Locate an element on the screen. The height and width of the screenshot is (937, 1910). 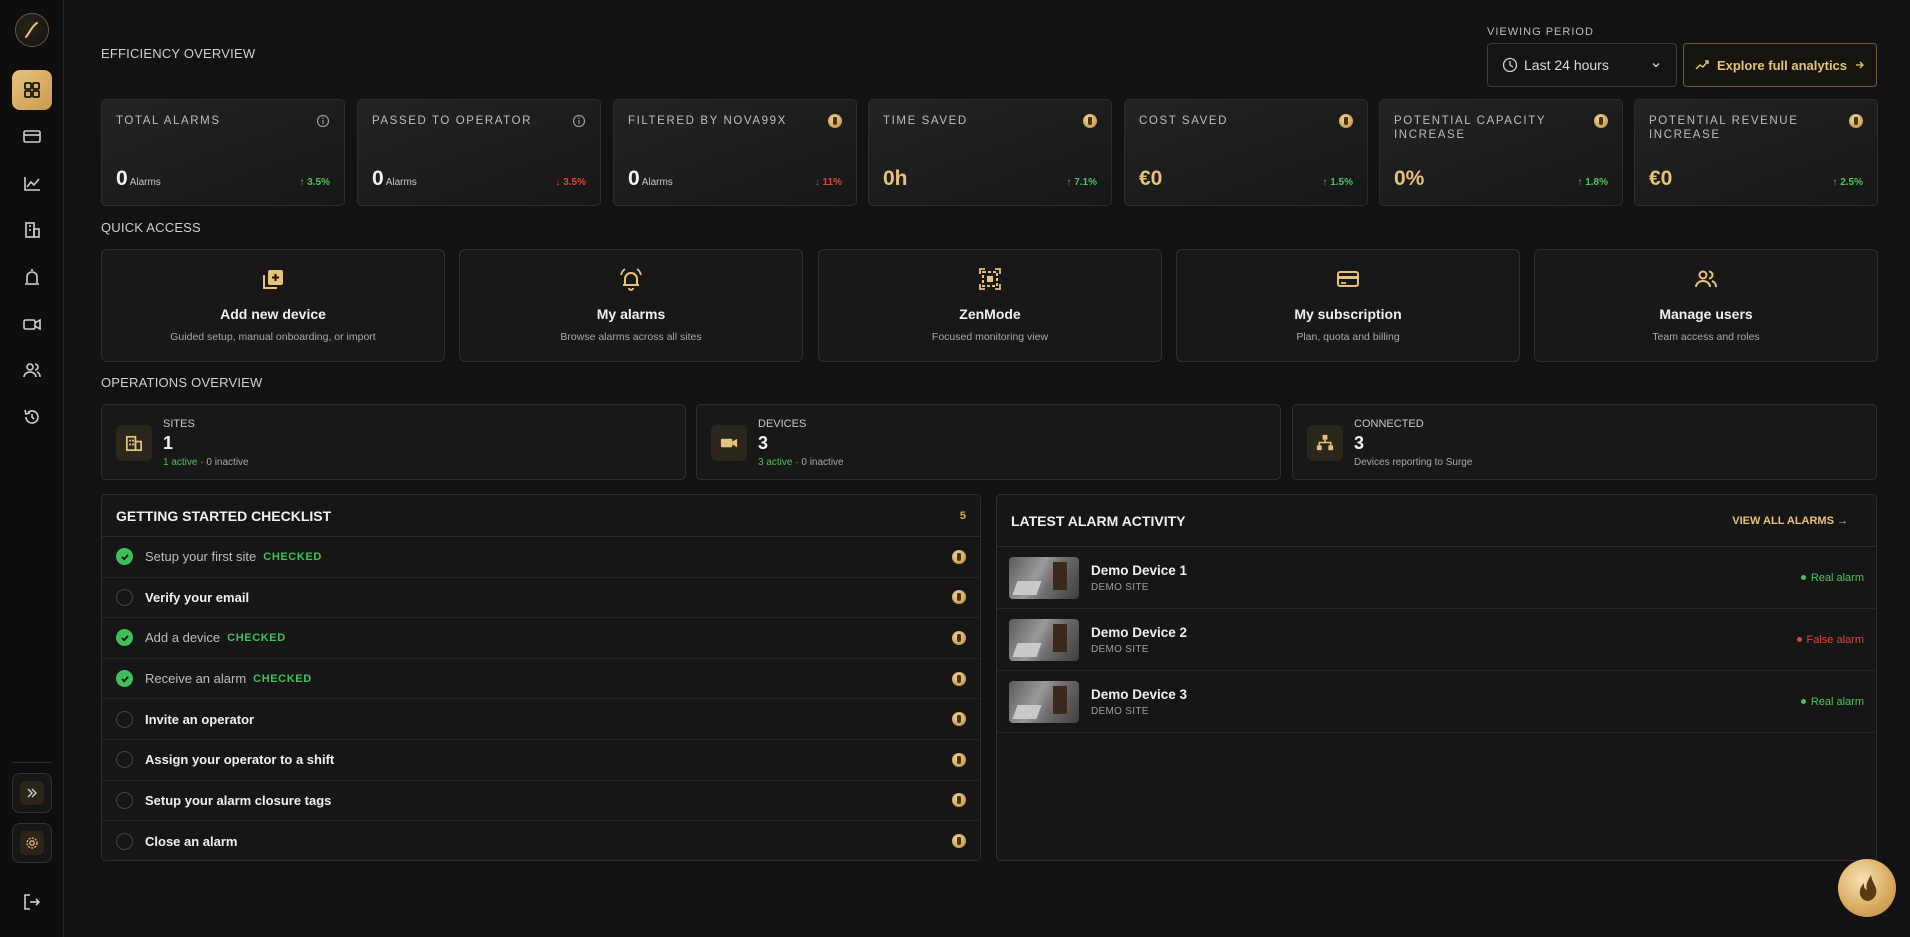
checklist-item-label: Assign your operator to a shift is located at coordinates (240, 760).